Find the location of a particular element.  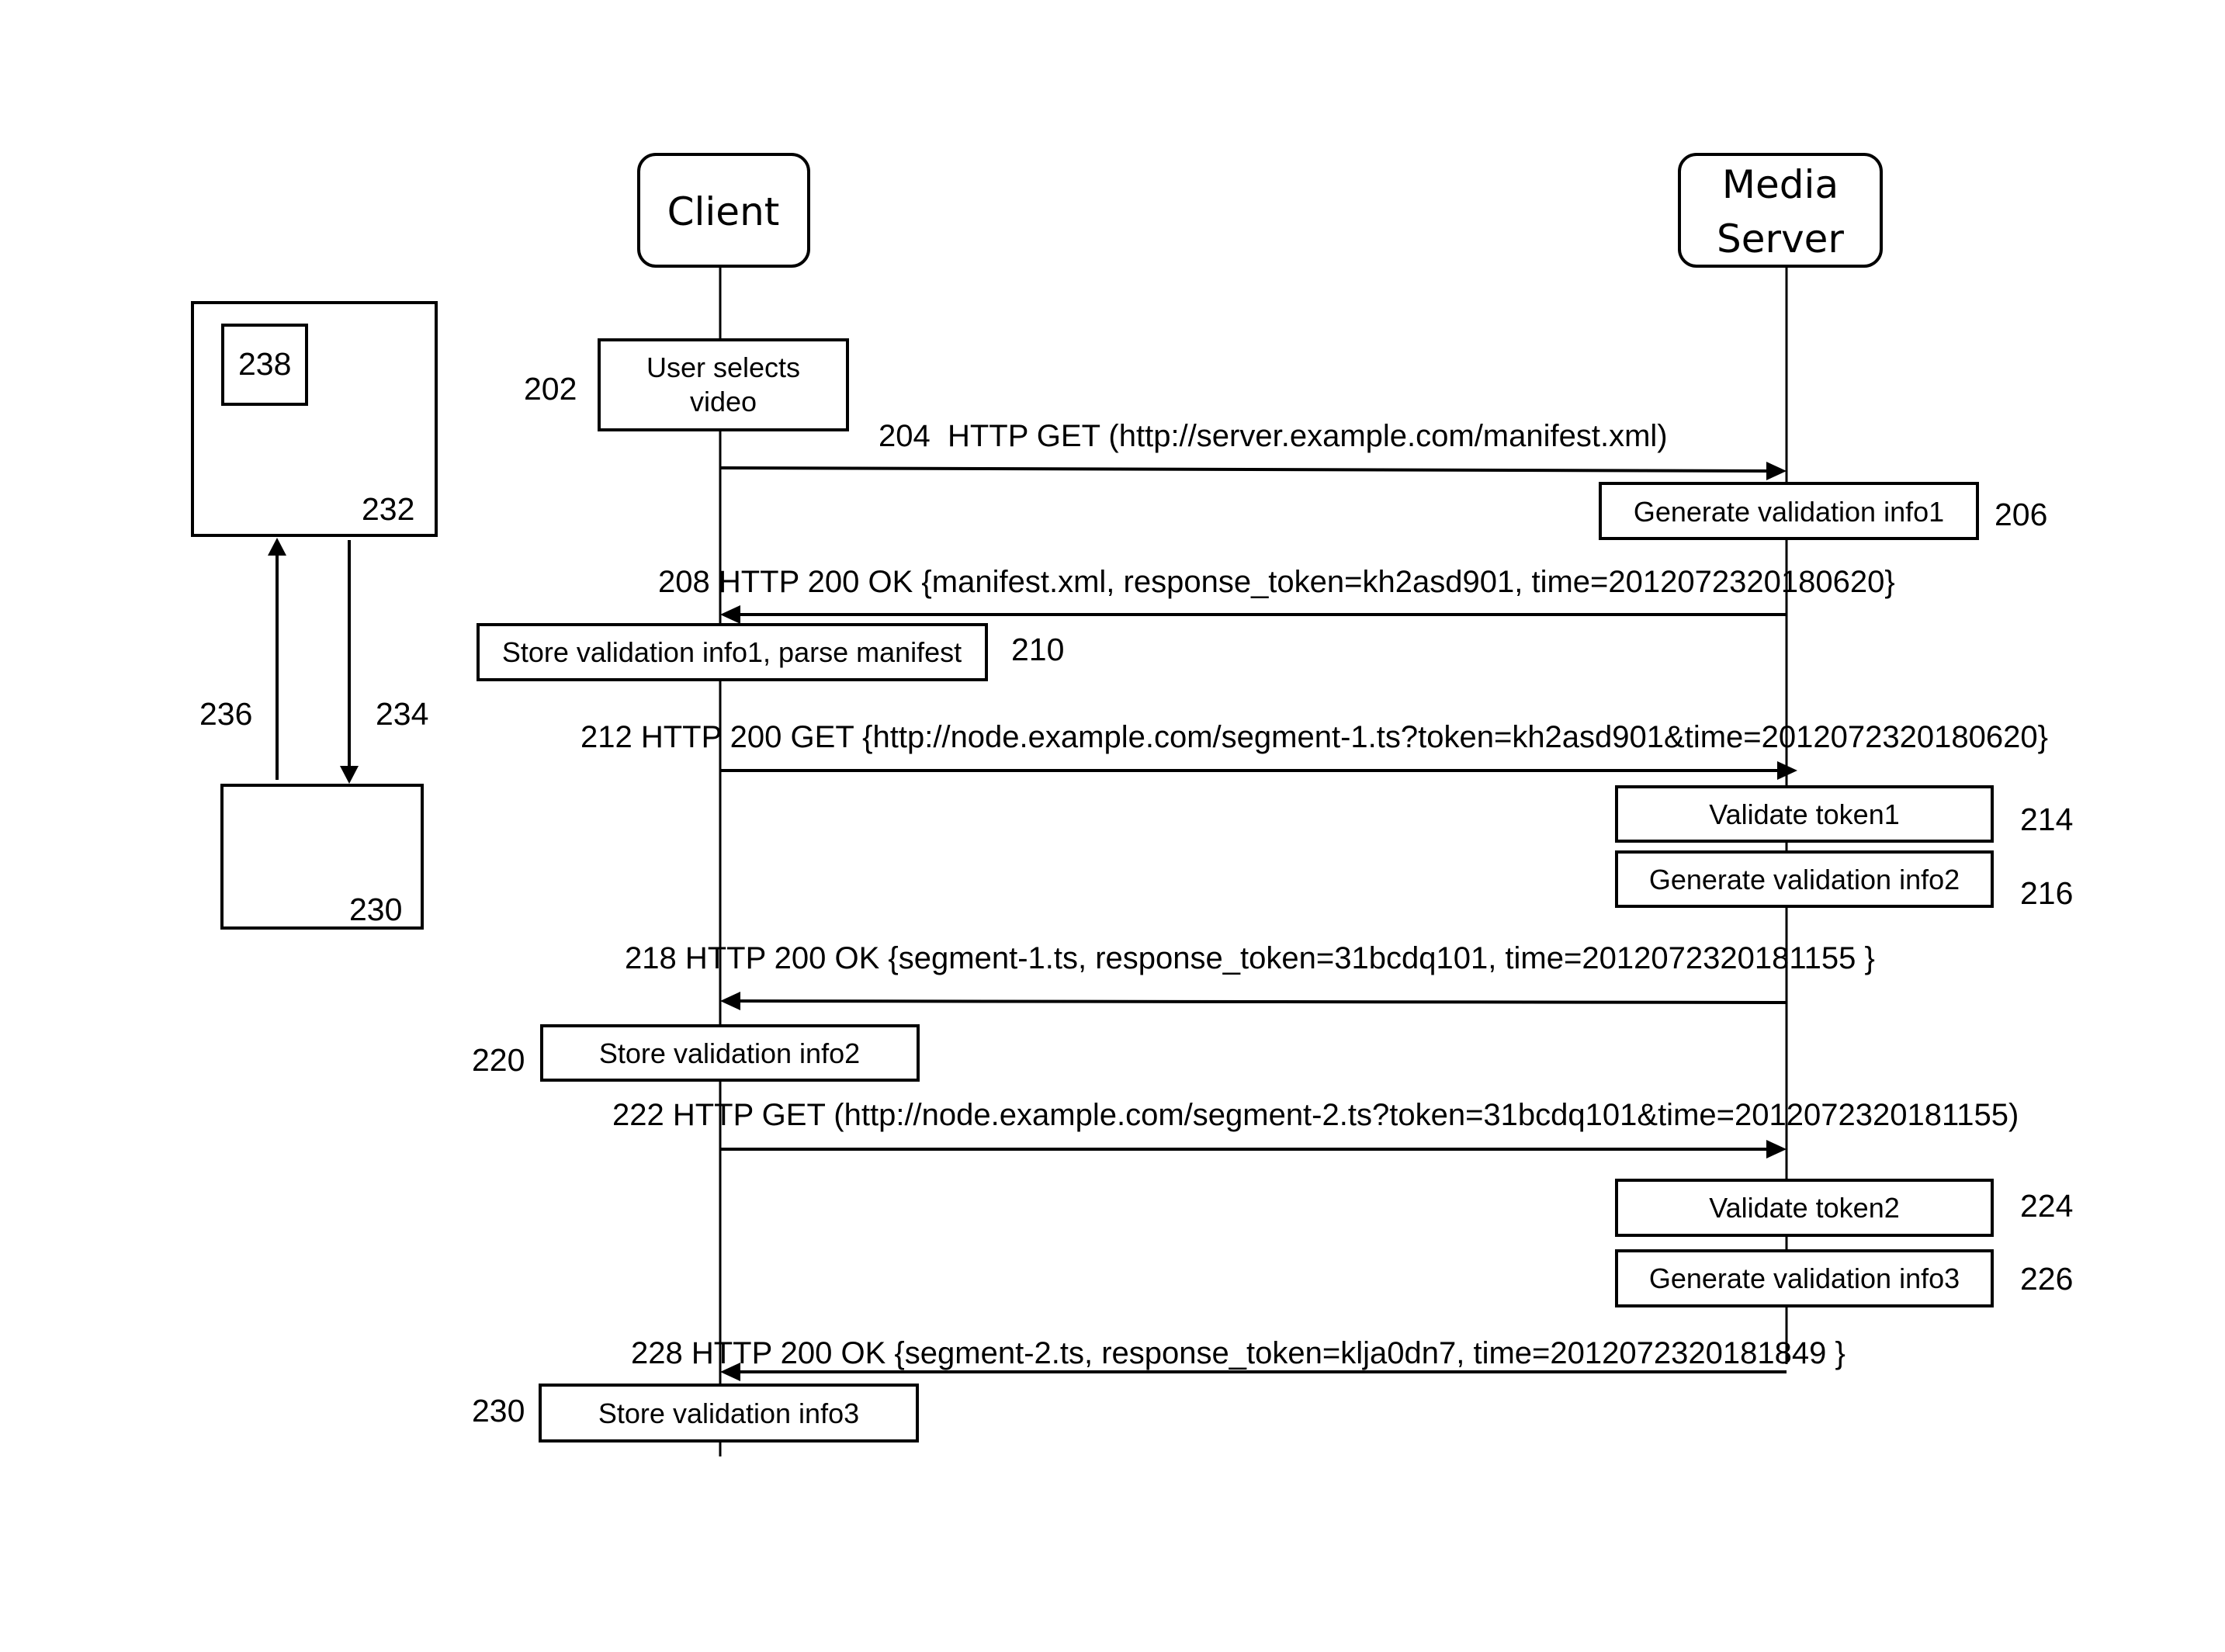

activity-ref: 214 is located at coordinates (2046, 819).